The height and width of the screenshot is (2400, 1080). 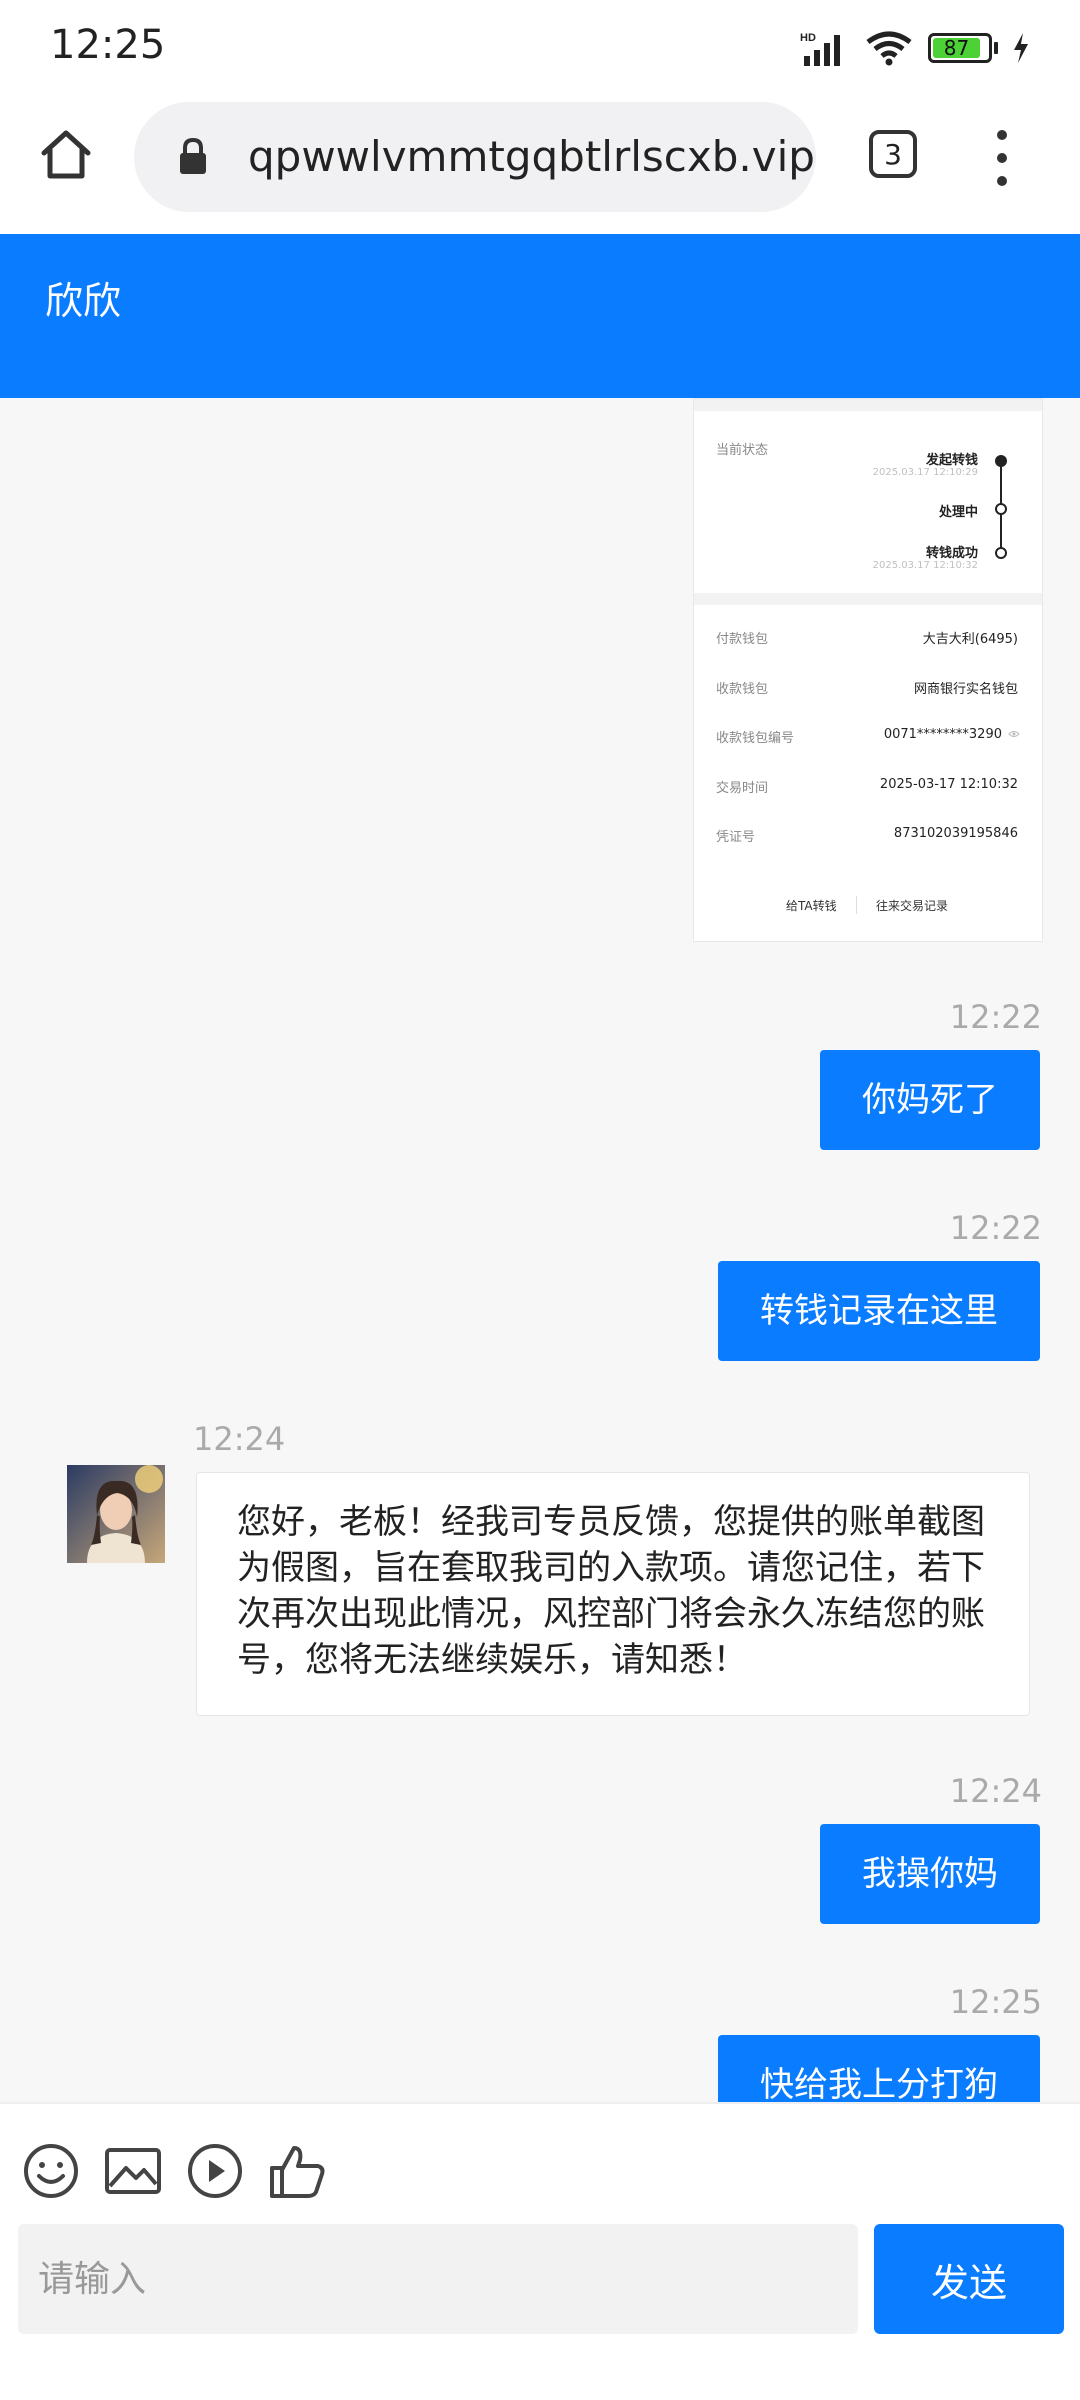 What do you see at coordinates (912, 906) in the screenshot?
I see `receipt-history-link: 往来交易记录` at bounding box center [912, 906].